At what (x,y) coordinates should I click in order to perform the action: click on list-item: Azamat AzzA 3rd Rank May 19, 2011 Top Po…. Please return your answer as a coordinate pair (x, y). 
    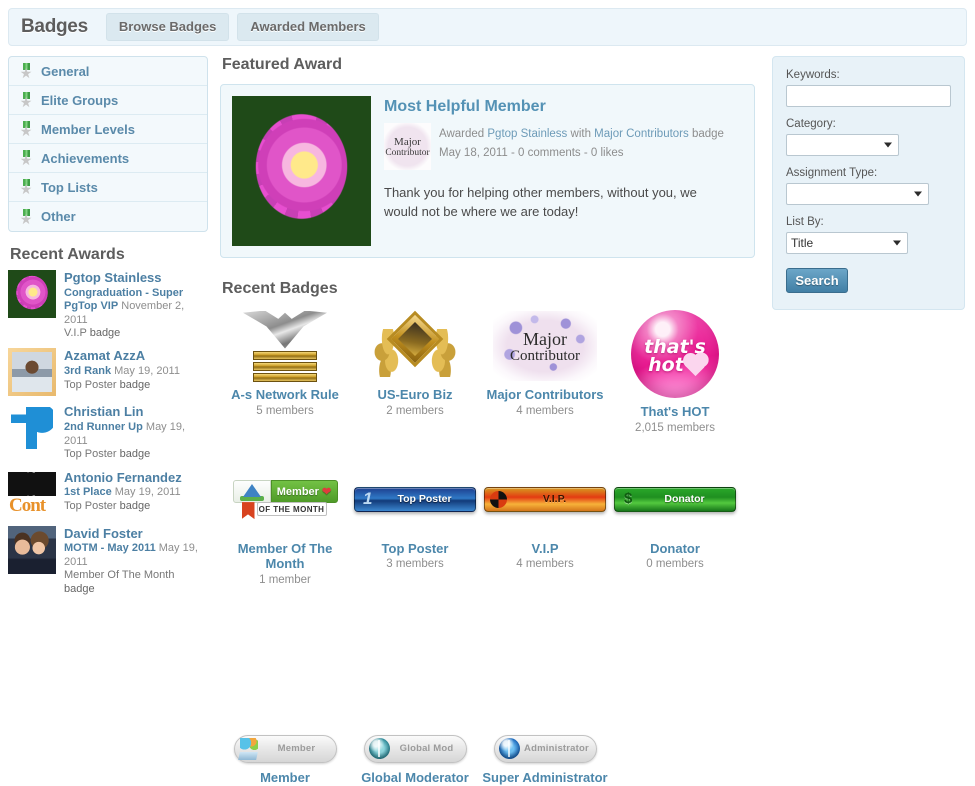
    Looking at the image, I should click on (108, 372).